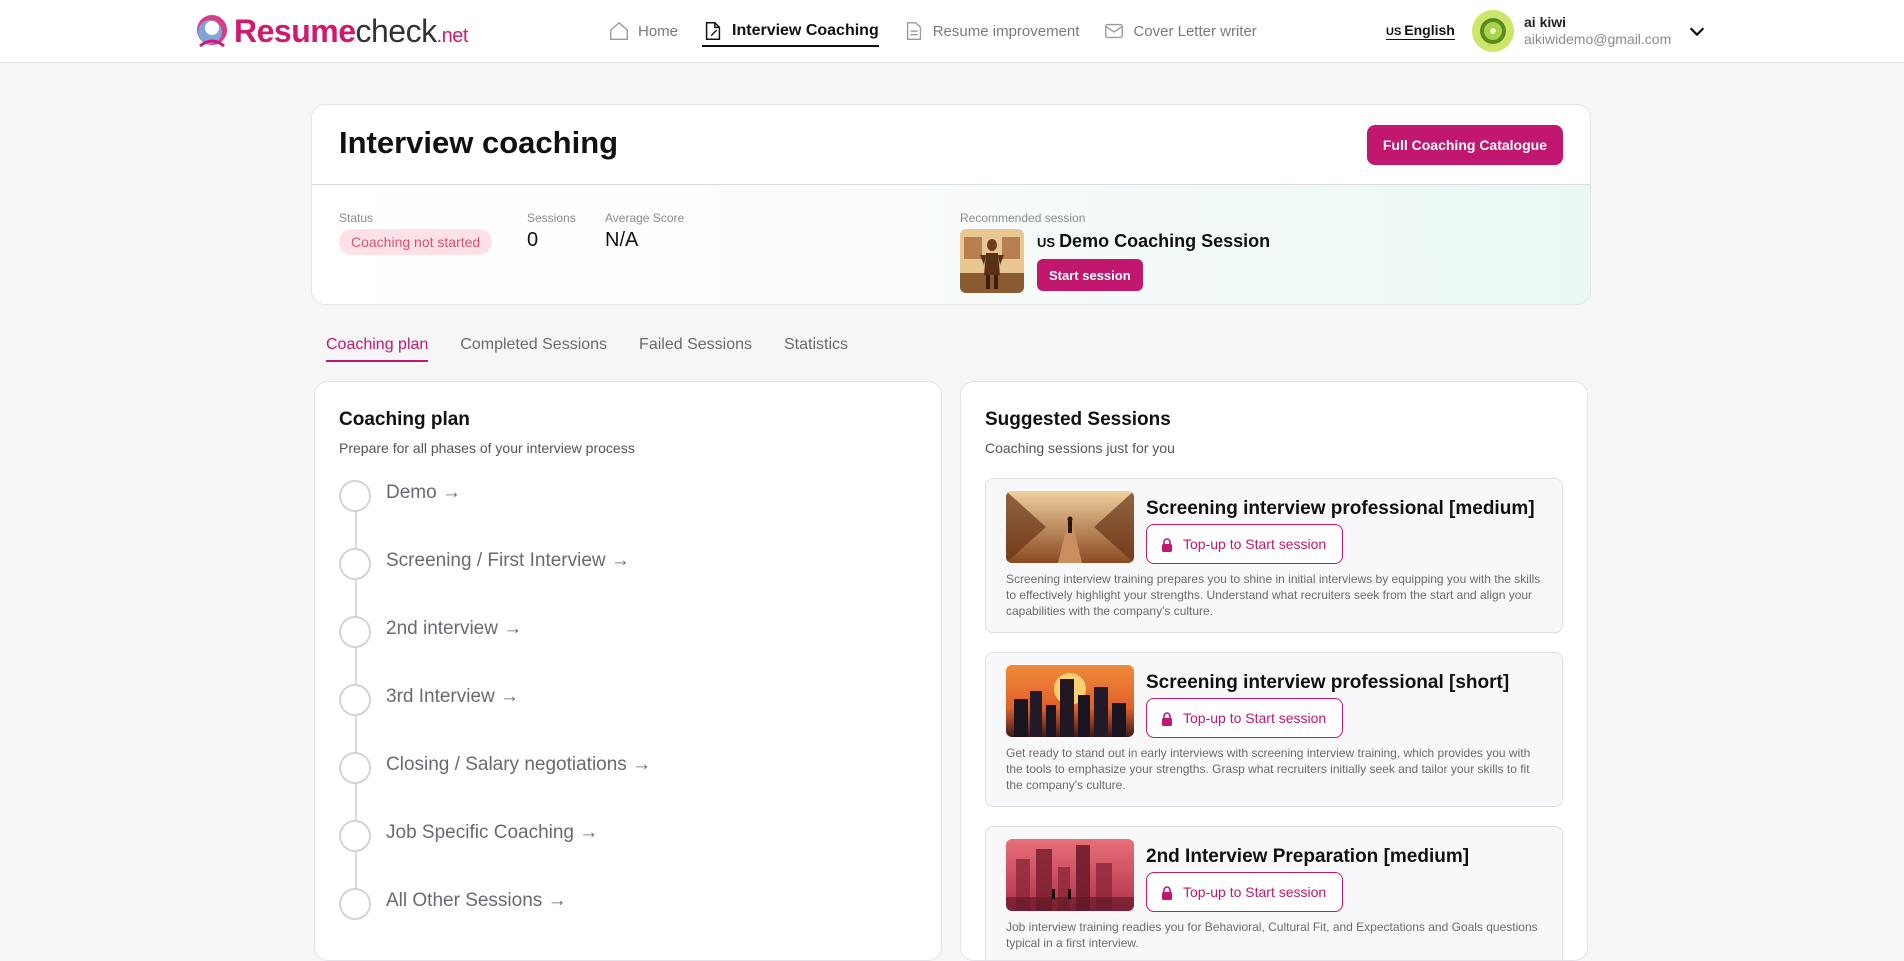 The width and height of the screenshot is (1904, 961). Describe the element at coordinates (495, 514) in the screenshot. I see `plan-step: Demo →` at that location.